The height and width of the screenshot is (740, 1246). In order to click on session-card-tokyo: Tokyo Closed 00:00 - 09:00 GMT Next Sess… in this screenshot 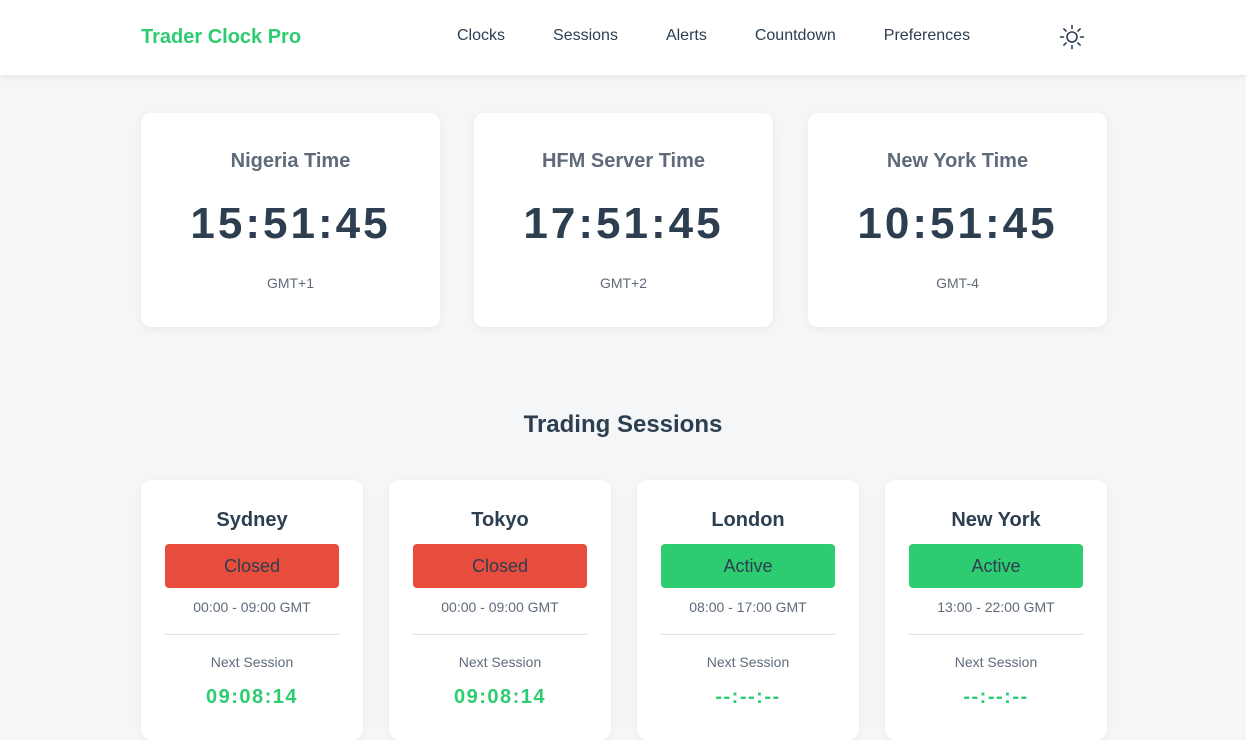, I will do `click(500, 610)`.